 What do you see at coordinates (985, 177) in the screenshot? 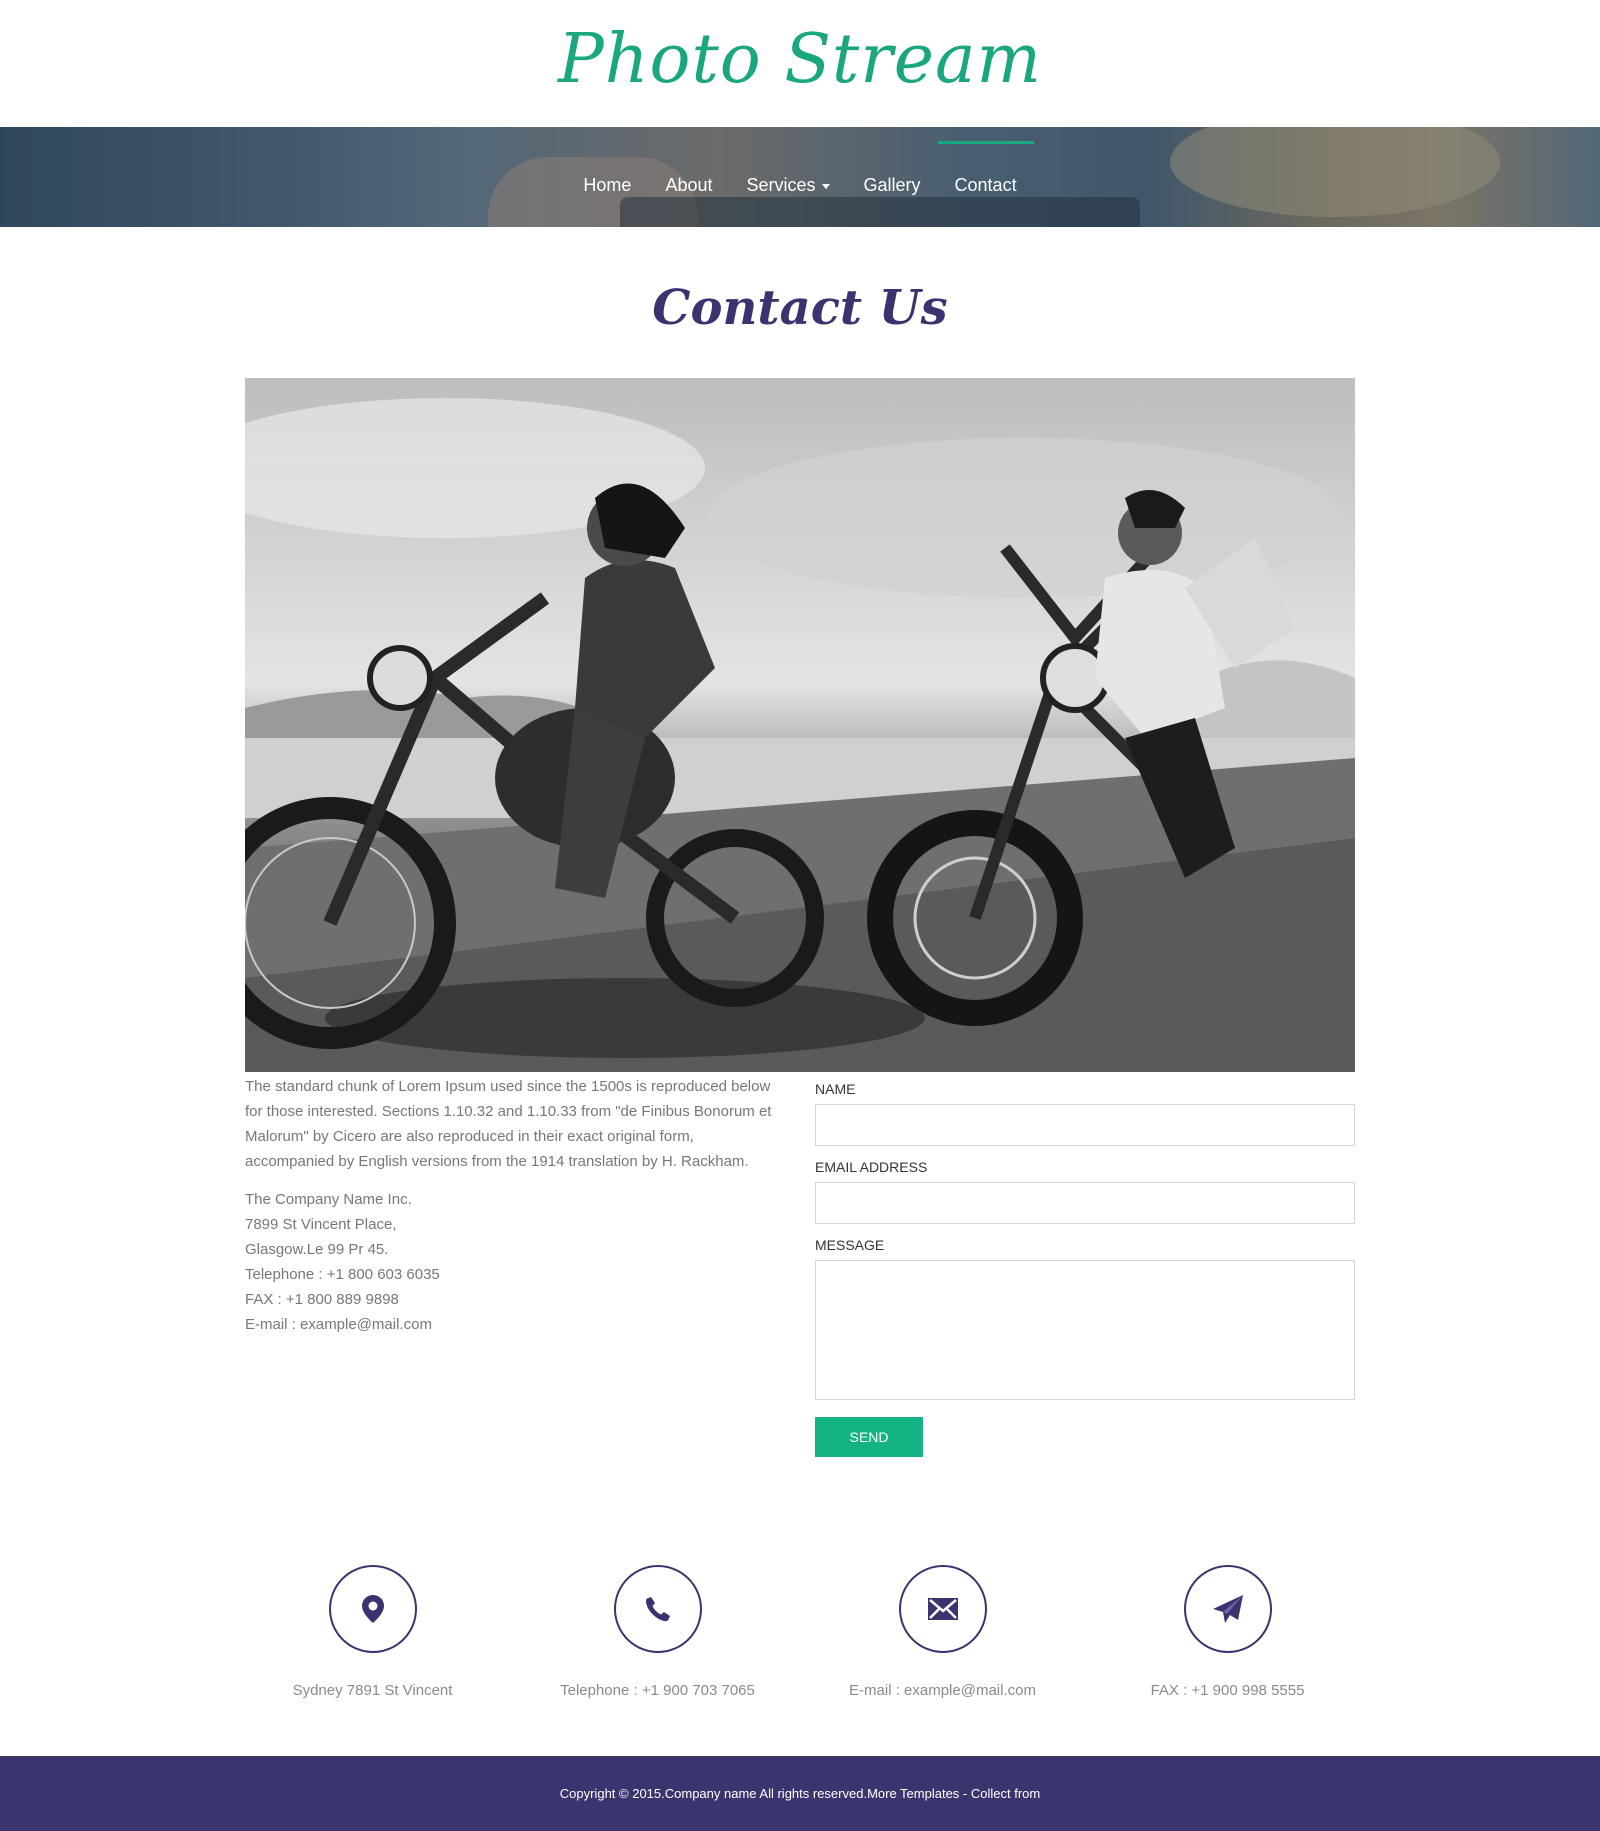
I see `nav-item-contact: Contact` at bounding box center [985, 177].